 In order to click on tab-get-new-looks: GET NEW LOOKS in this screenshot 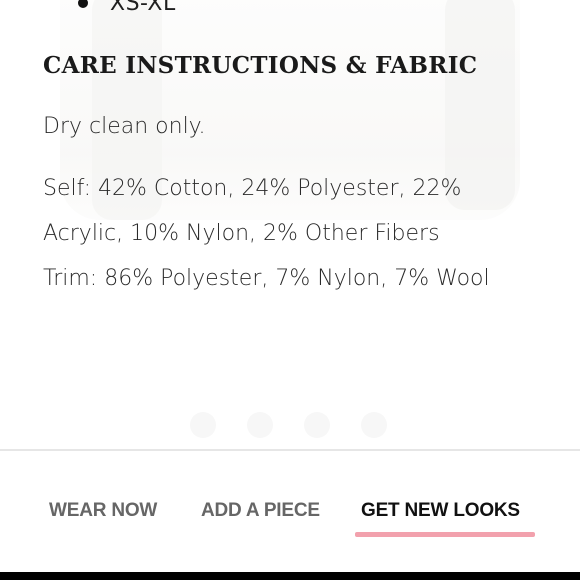, I will do `click(440, 511)`.